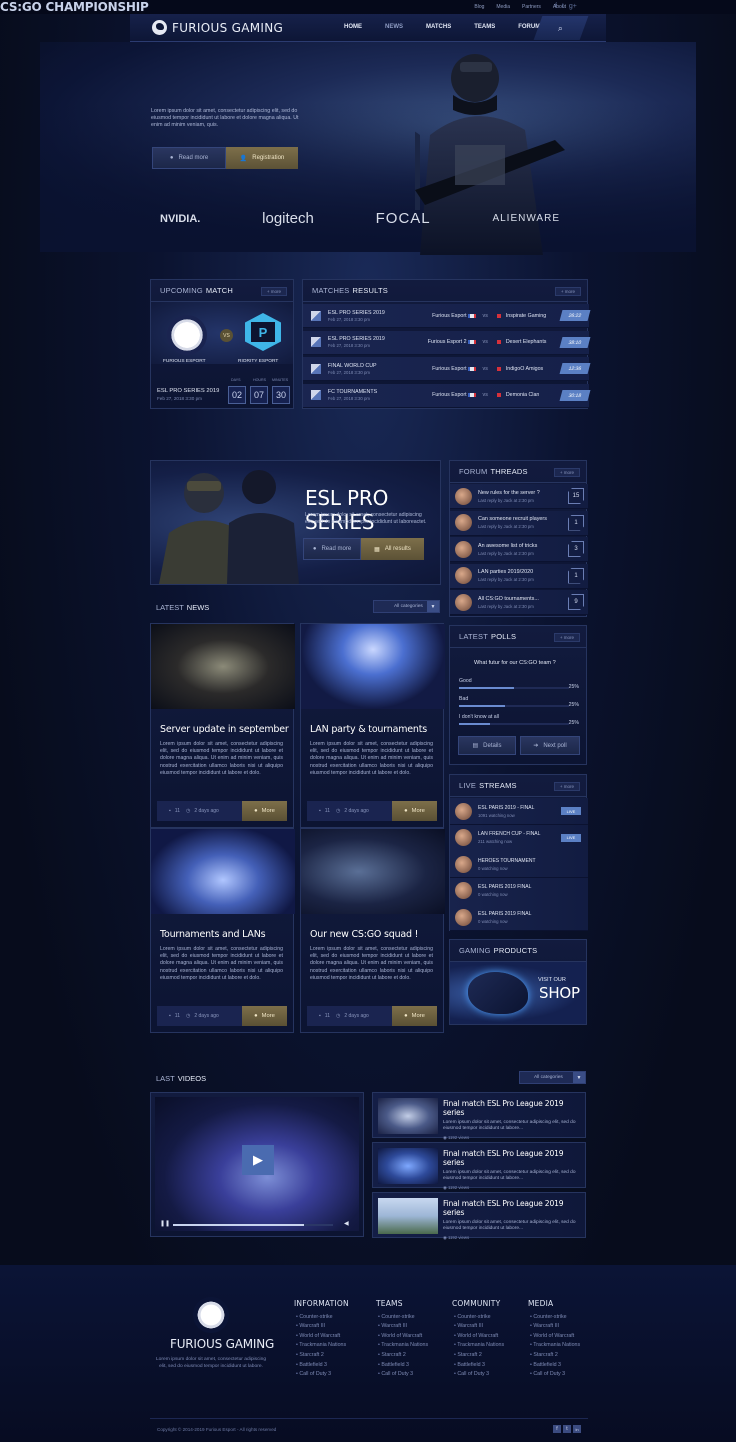  I want to click on hero-registration-button: 👤 Registration, so click(262, 158).